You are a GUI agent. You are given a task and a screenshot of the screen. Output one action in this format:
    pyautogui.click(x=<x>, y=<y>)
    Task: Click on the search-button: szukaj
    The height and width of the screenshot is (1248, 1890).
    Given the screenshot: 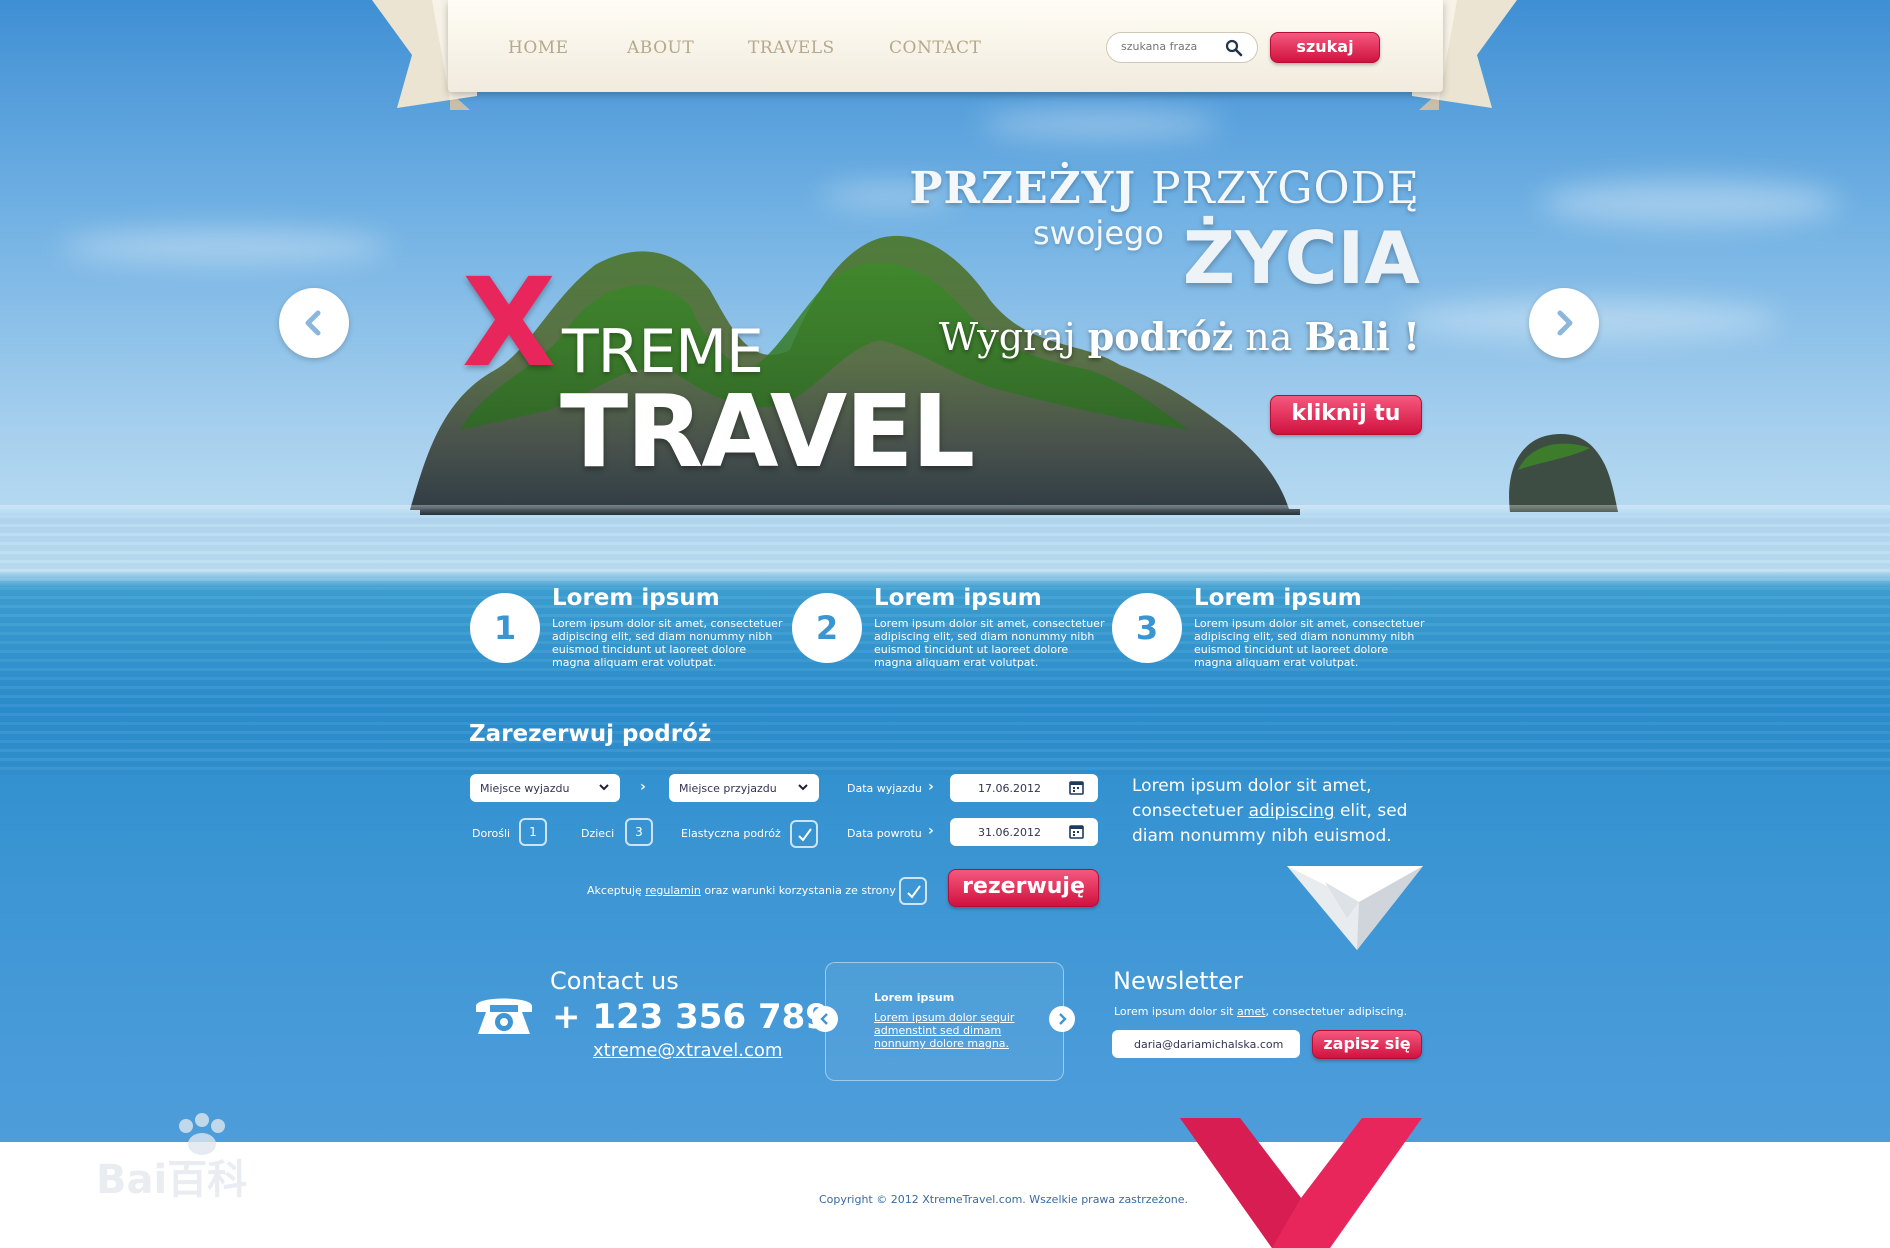 What is the action you would take?
    pyautogui.click(x=1325, y=47)
    